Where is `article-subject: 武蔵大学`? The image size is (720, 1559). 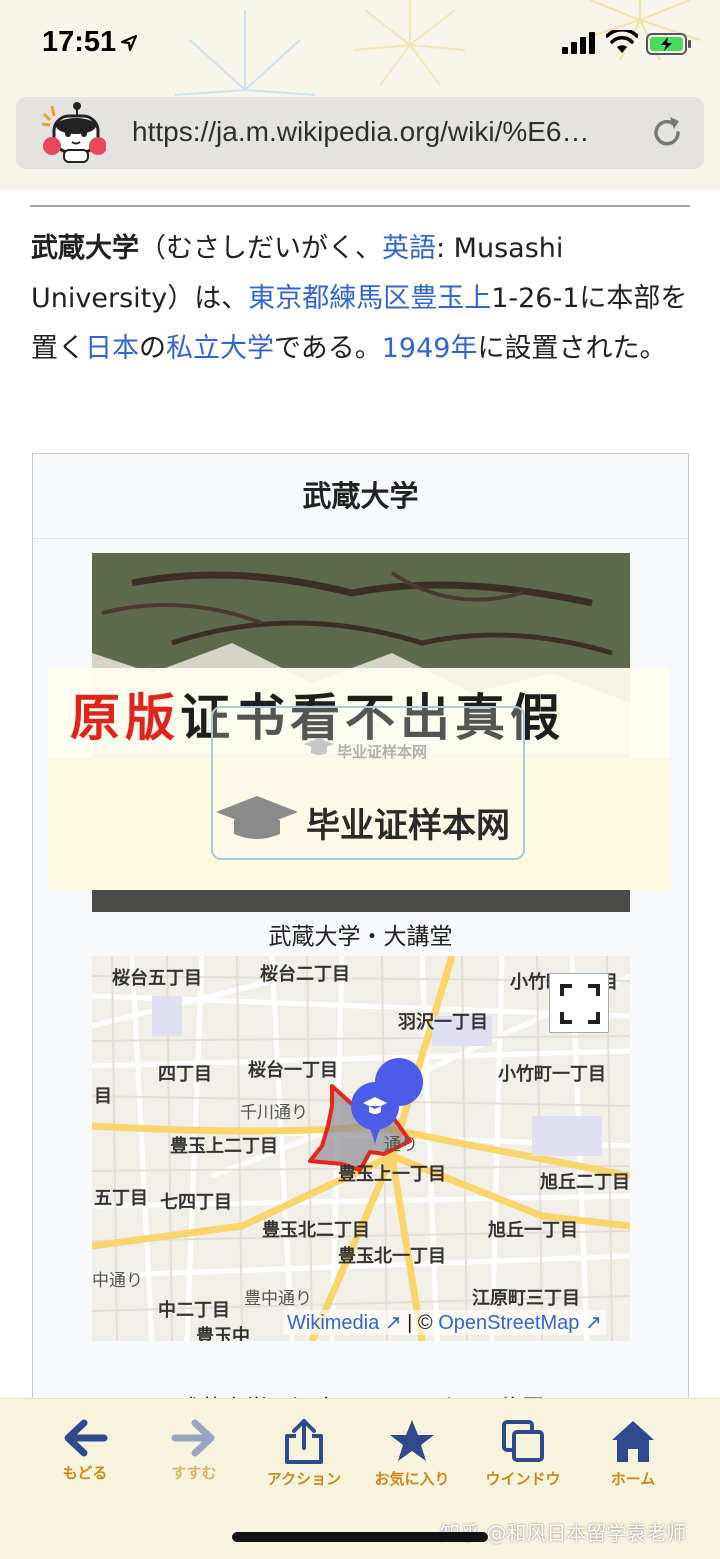
article-subject: 武蔵大学 is located at coordinates (85, 248).